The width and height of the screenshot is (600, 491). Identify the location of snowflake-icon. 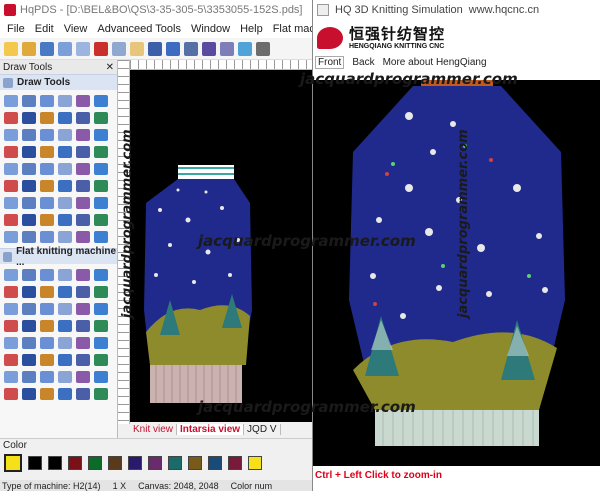
(245, 48).